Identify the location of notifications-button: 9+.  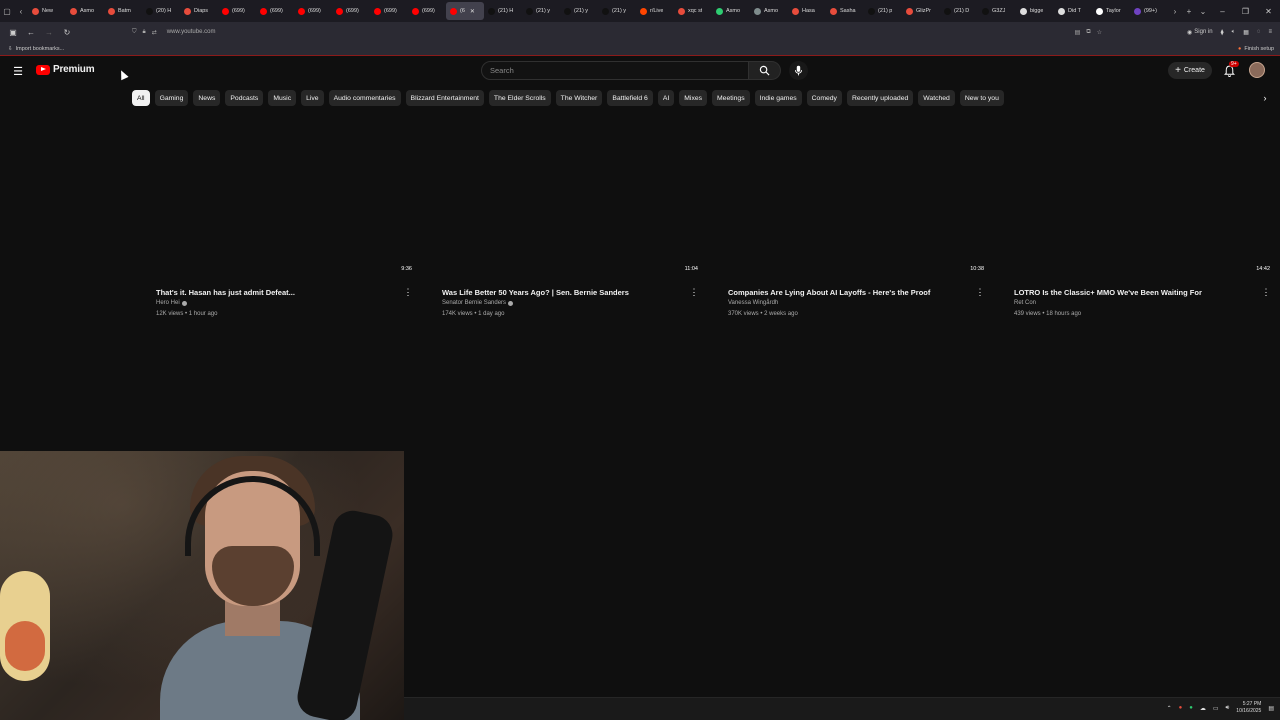
(1230, 70).